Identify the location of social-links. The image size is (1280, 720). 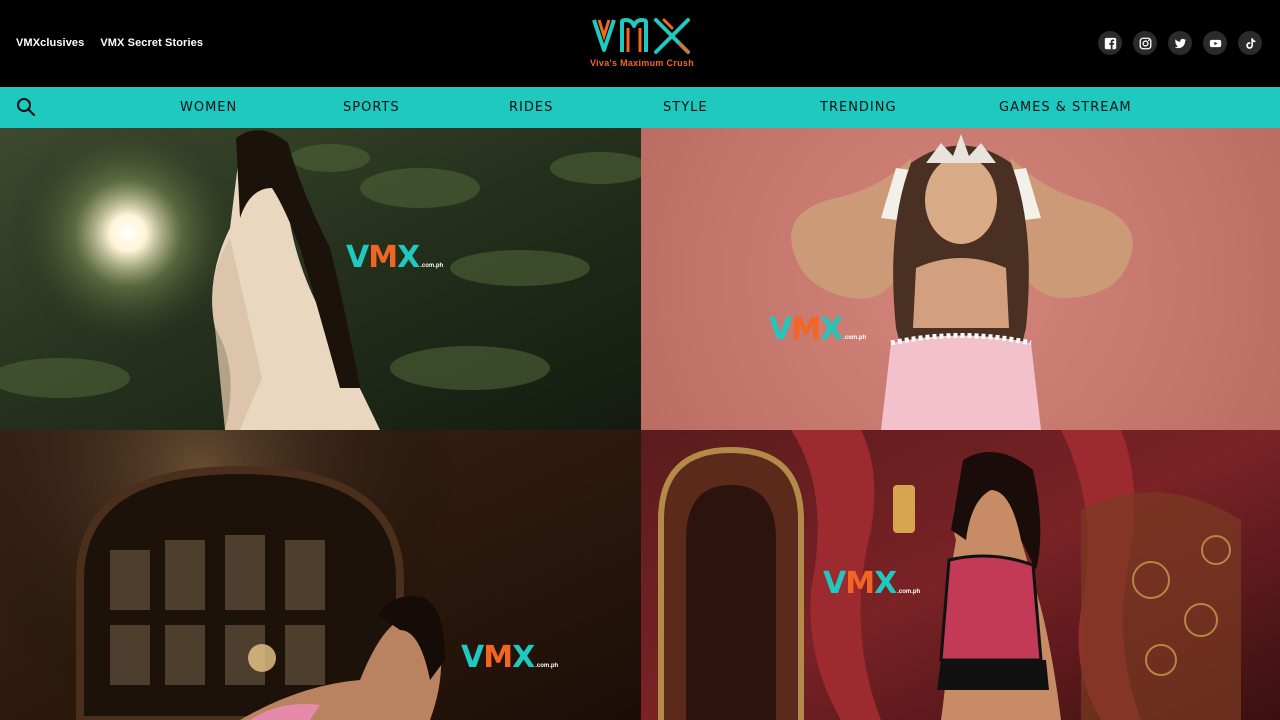
(1180, 43).